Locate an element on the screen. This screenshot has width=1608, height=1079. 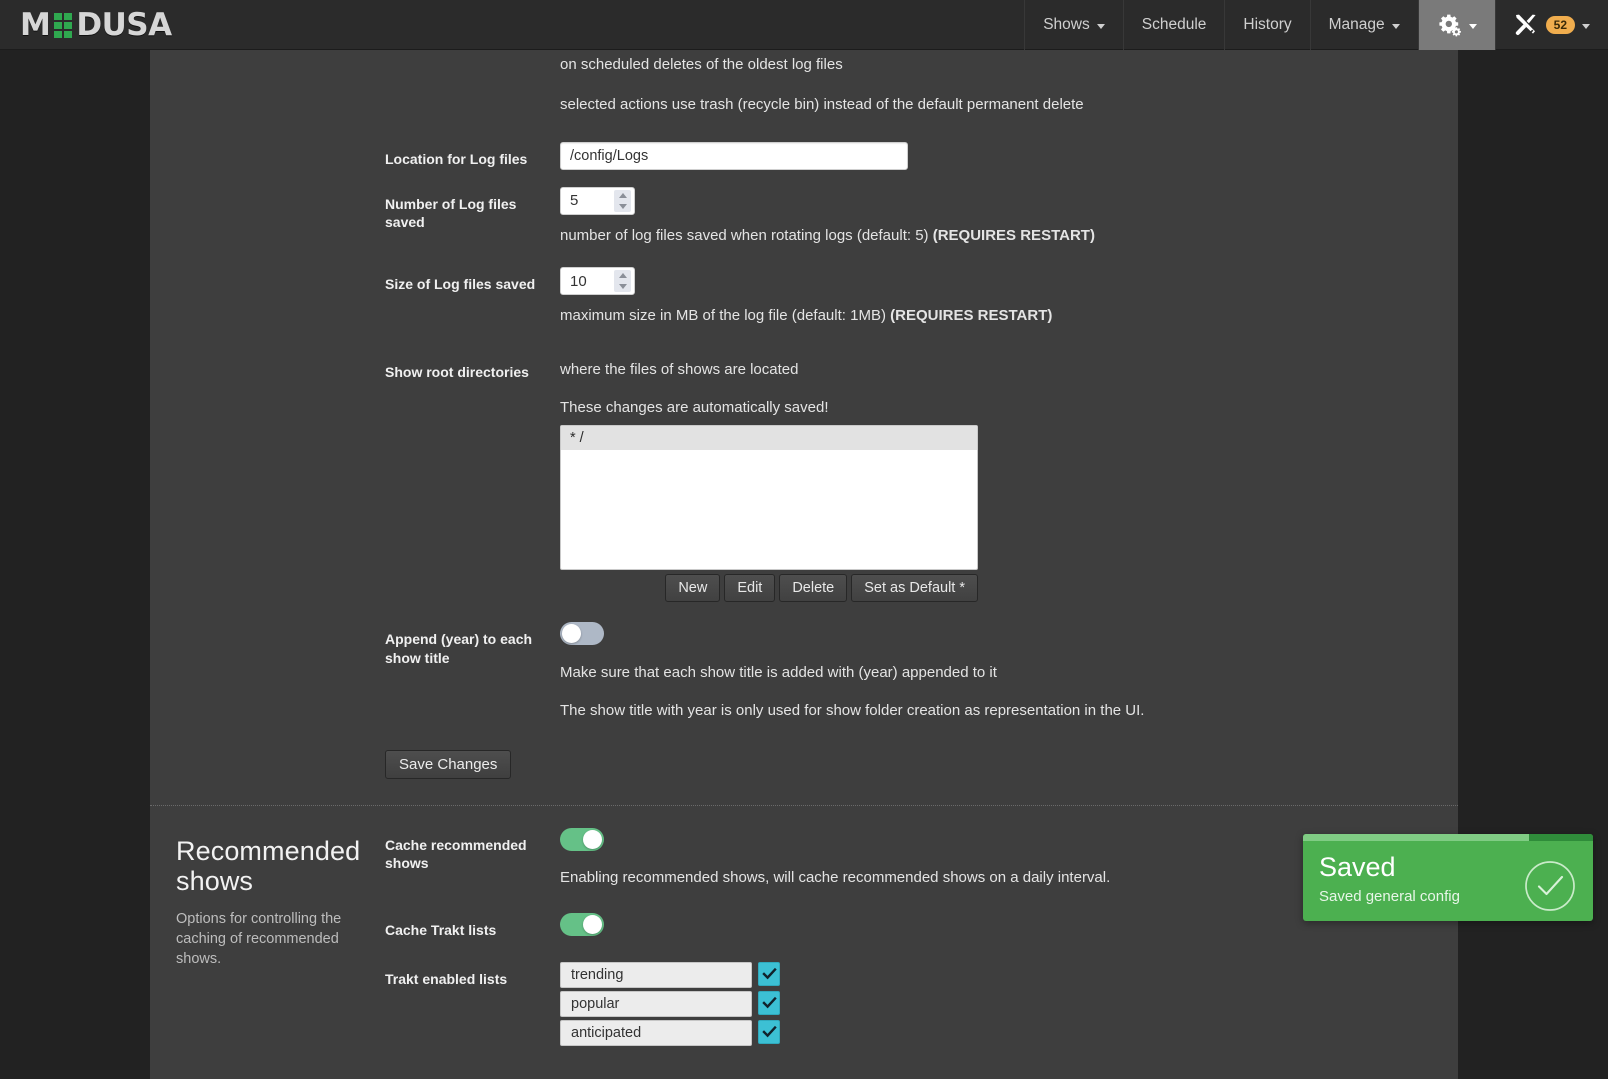
saved-toast: Saved Saved general config is located at coordinates (1448, 877).